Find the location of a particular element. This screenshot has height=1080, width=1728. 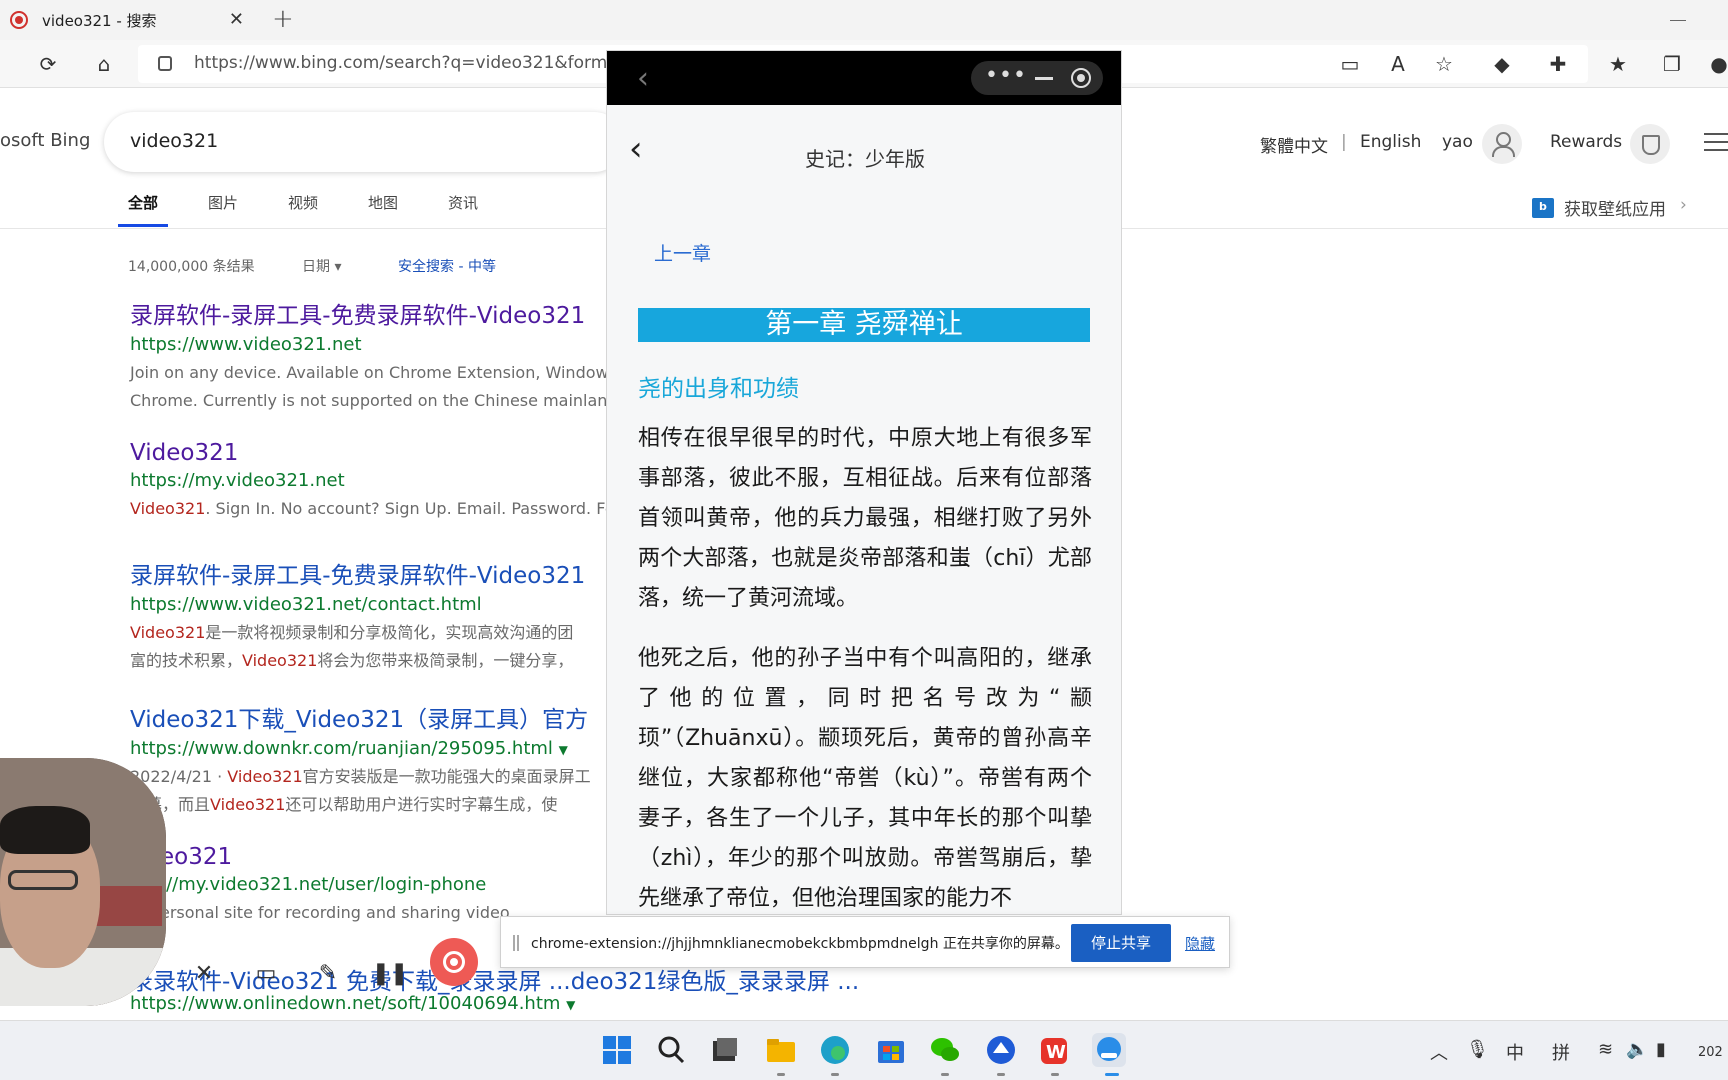

result-snippet-line: 2022/4/21 · Video321官方安装版是一款功能强大的桌面录屏工 is located at coordinates (380, 777).